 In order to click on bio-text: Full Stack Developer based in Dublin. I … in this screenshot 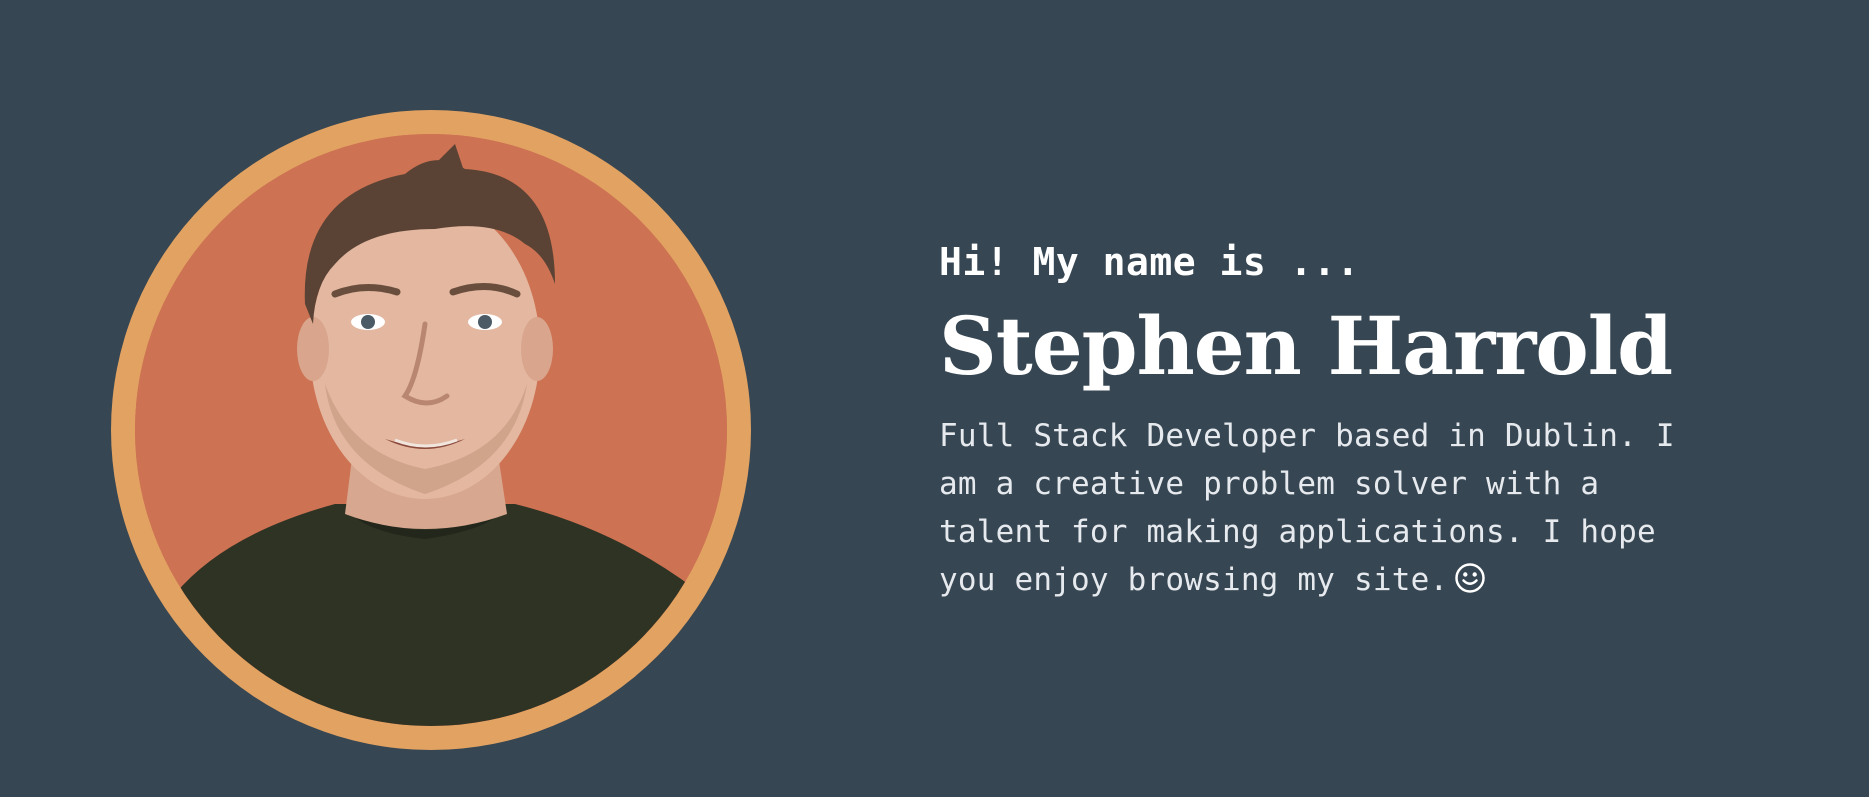, I will do `click(1307, 508)`.